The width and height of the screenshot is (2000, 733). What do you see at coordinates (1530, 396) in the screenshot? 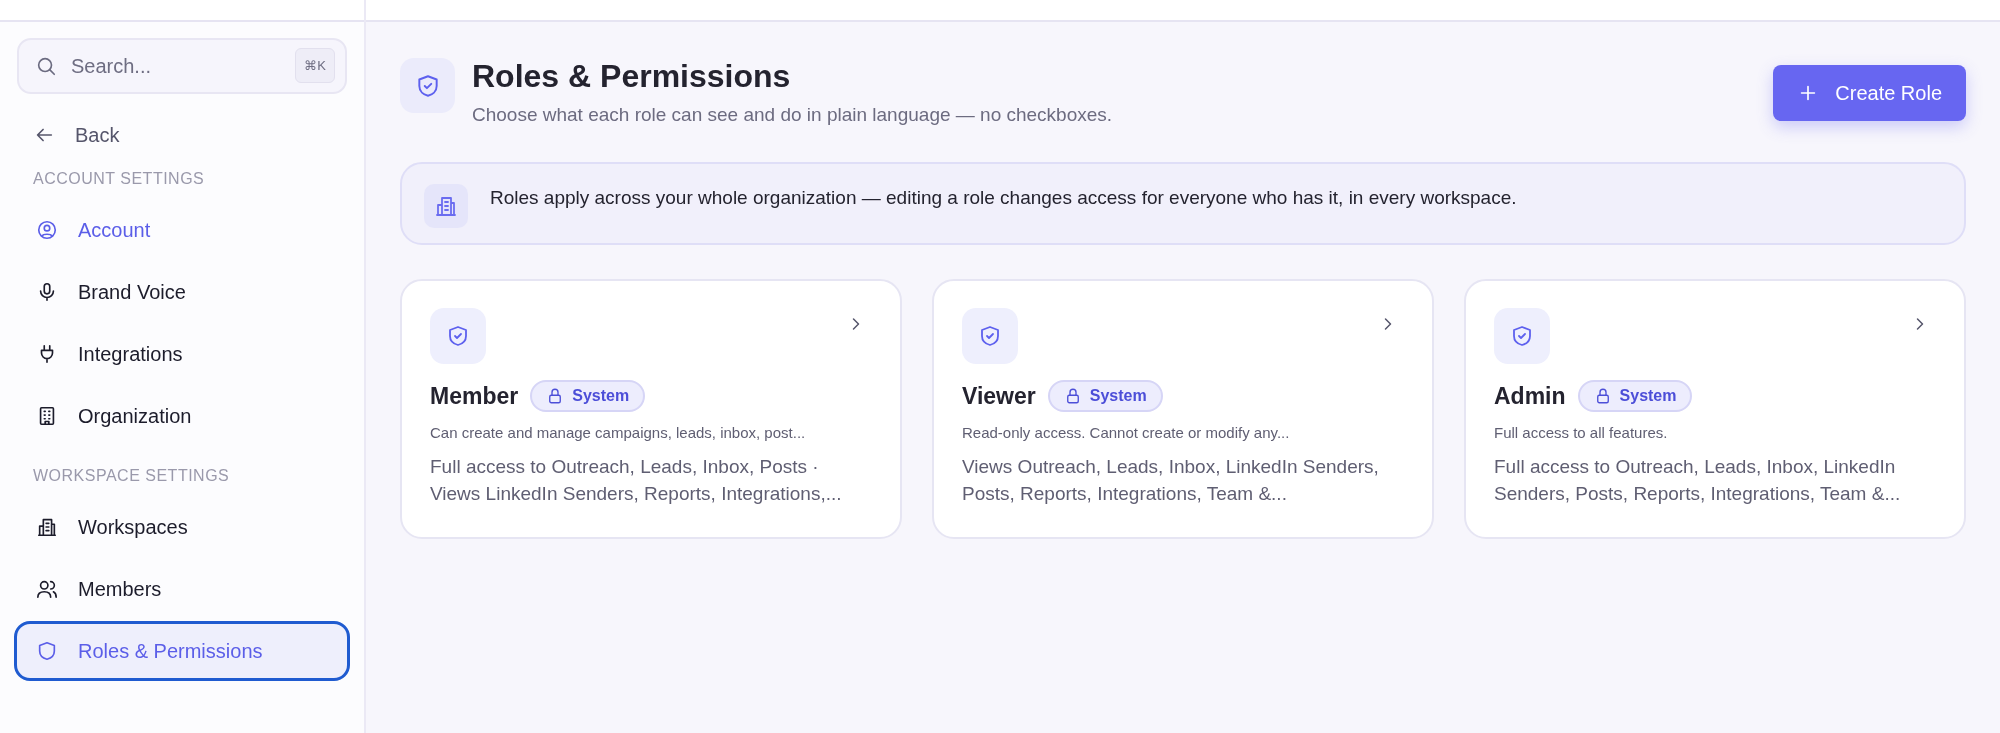
I see `role-name: Admin` at bounding box center [1530, 396].